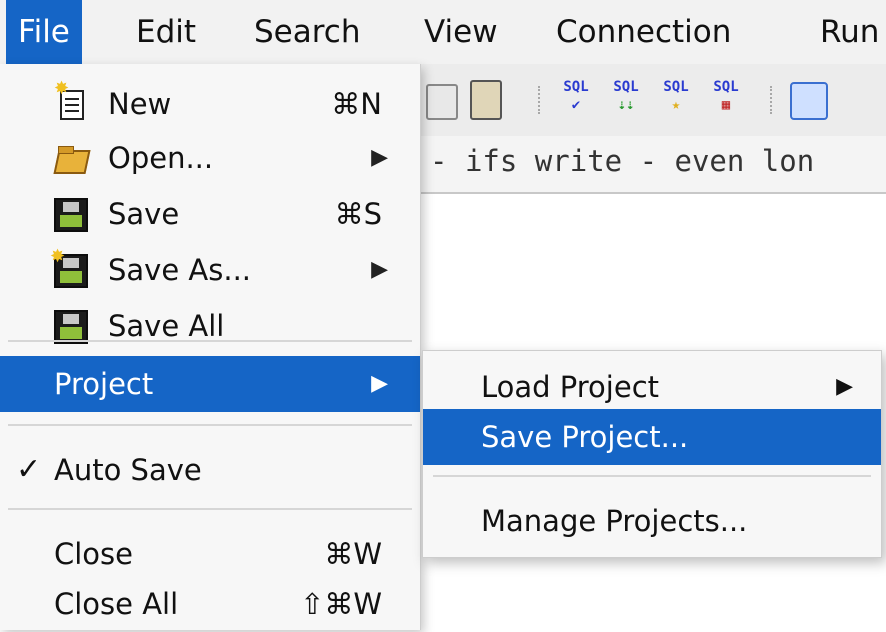 This screenshot has height=632, width=886. What do you see at coordinates (128, 470) in the screenshot?
I see `menu-item-label: Auto Save` at bounding box center [128, 470].